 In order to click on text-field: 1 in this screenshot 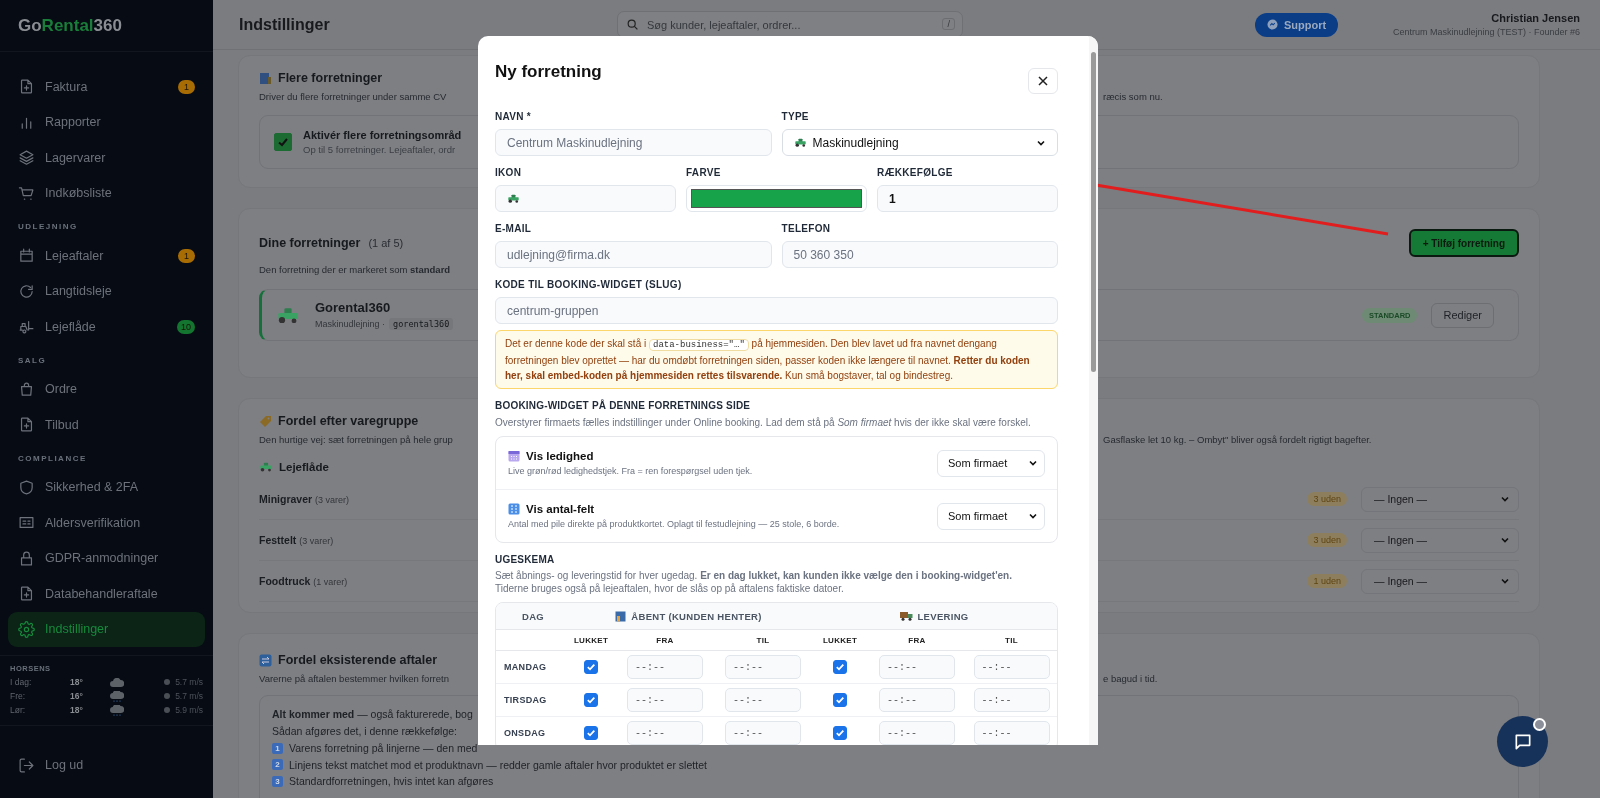, I will do `click(967, 198)`.